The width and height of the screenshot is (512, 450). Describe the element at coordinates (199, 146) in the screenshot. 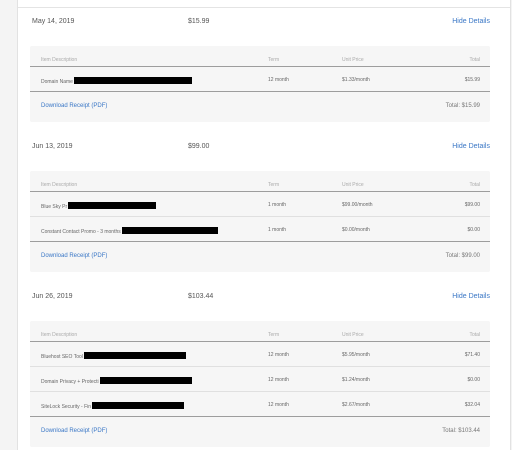

I see `order-amount: $99.00` at that location.